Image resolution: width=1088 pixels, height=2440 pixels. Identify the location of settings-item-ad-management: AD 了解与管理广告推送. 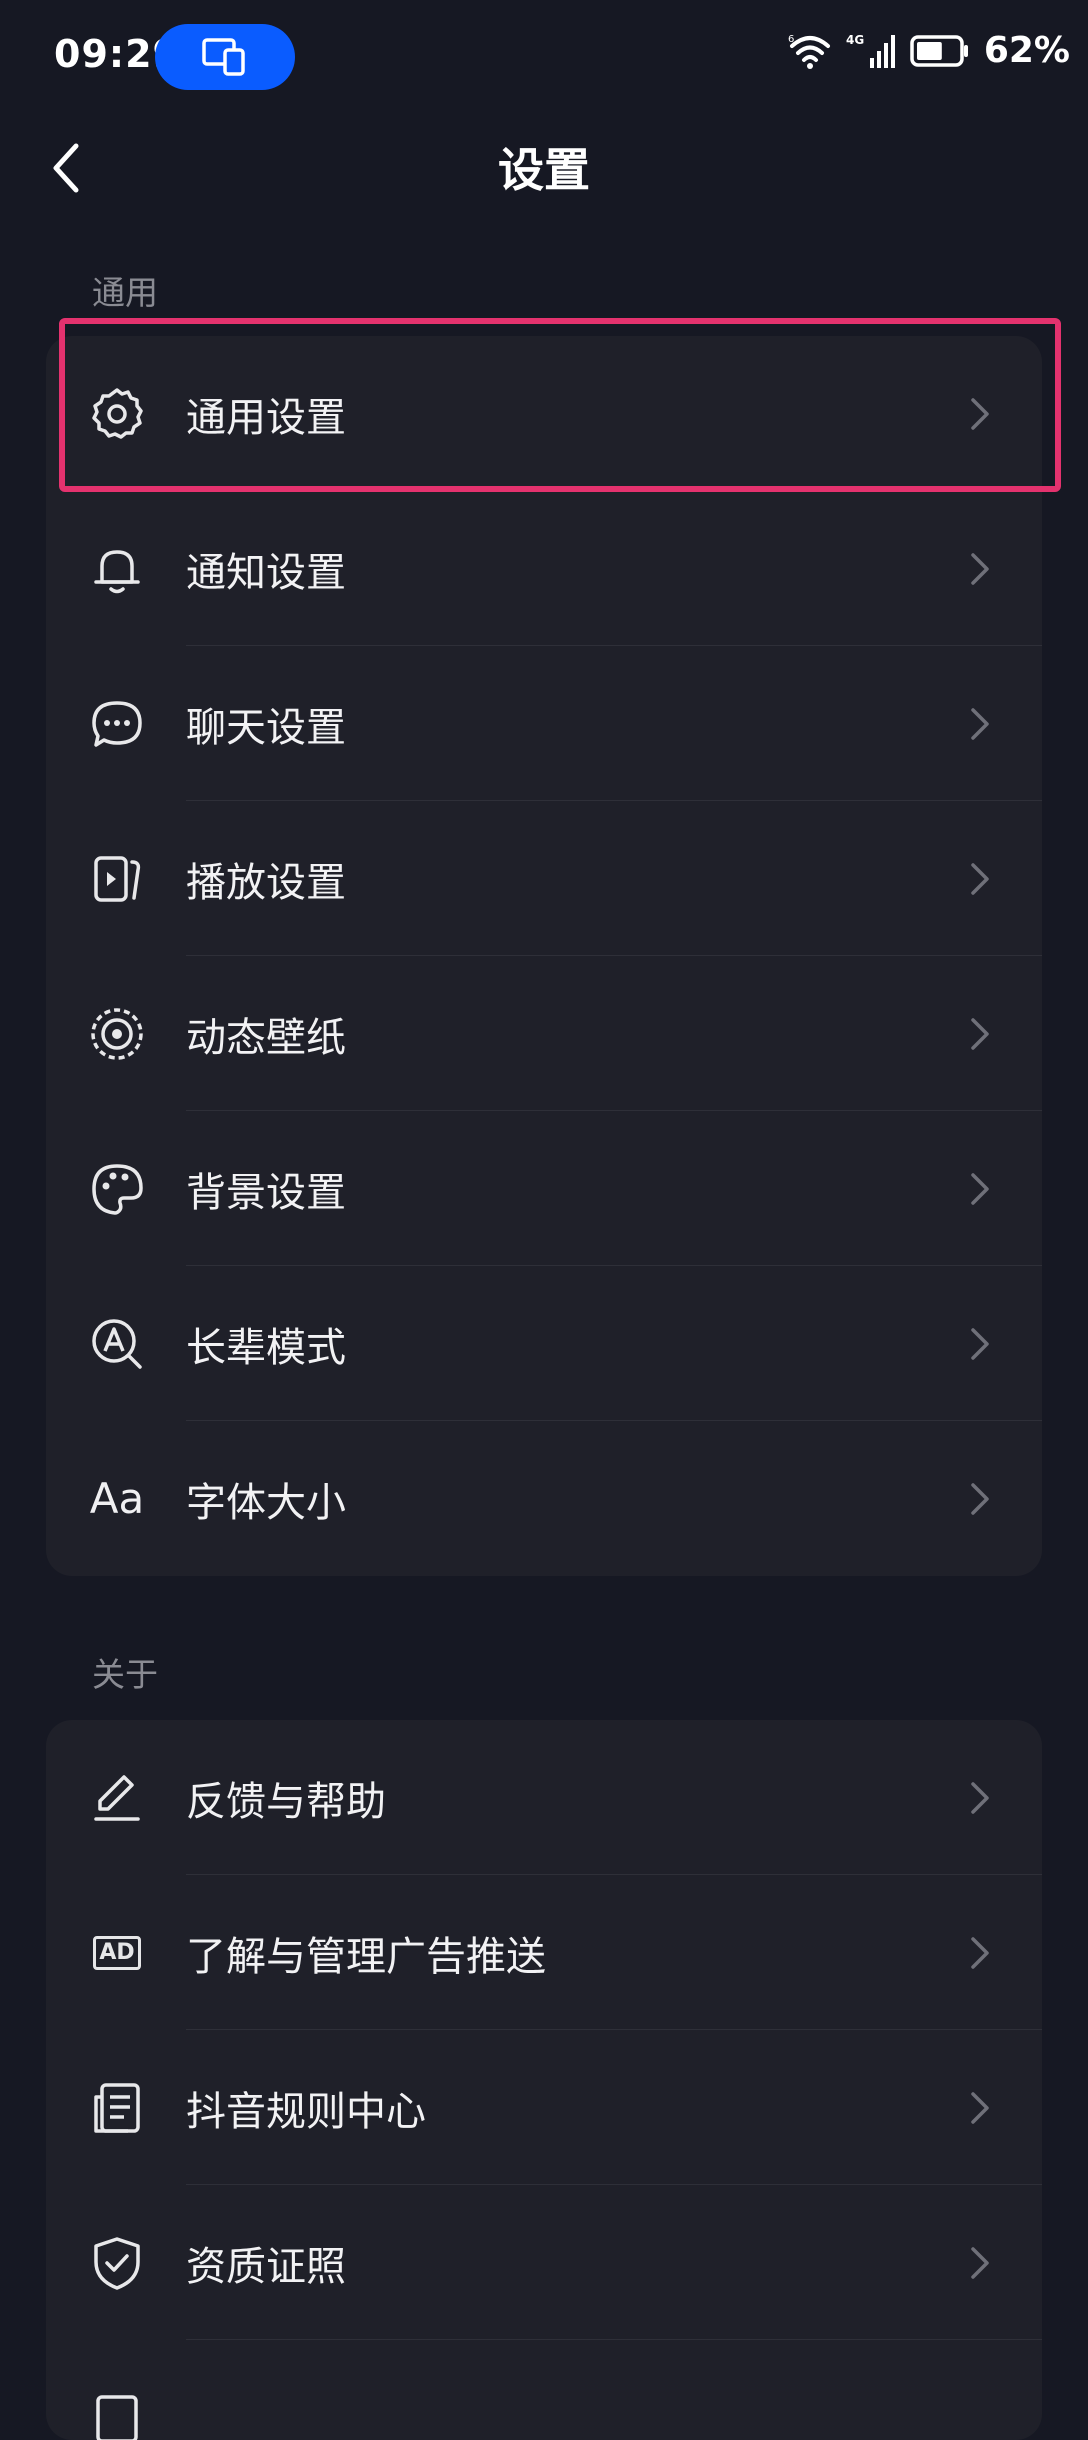
(544, 1952).